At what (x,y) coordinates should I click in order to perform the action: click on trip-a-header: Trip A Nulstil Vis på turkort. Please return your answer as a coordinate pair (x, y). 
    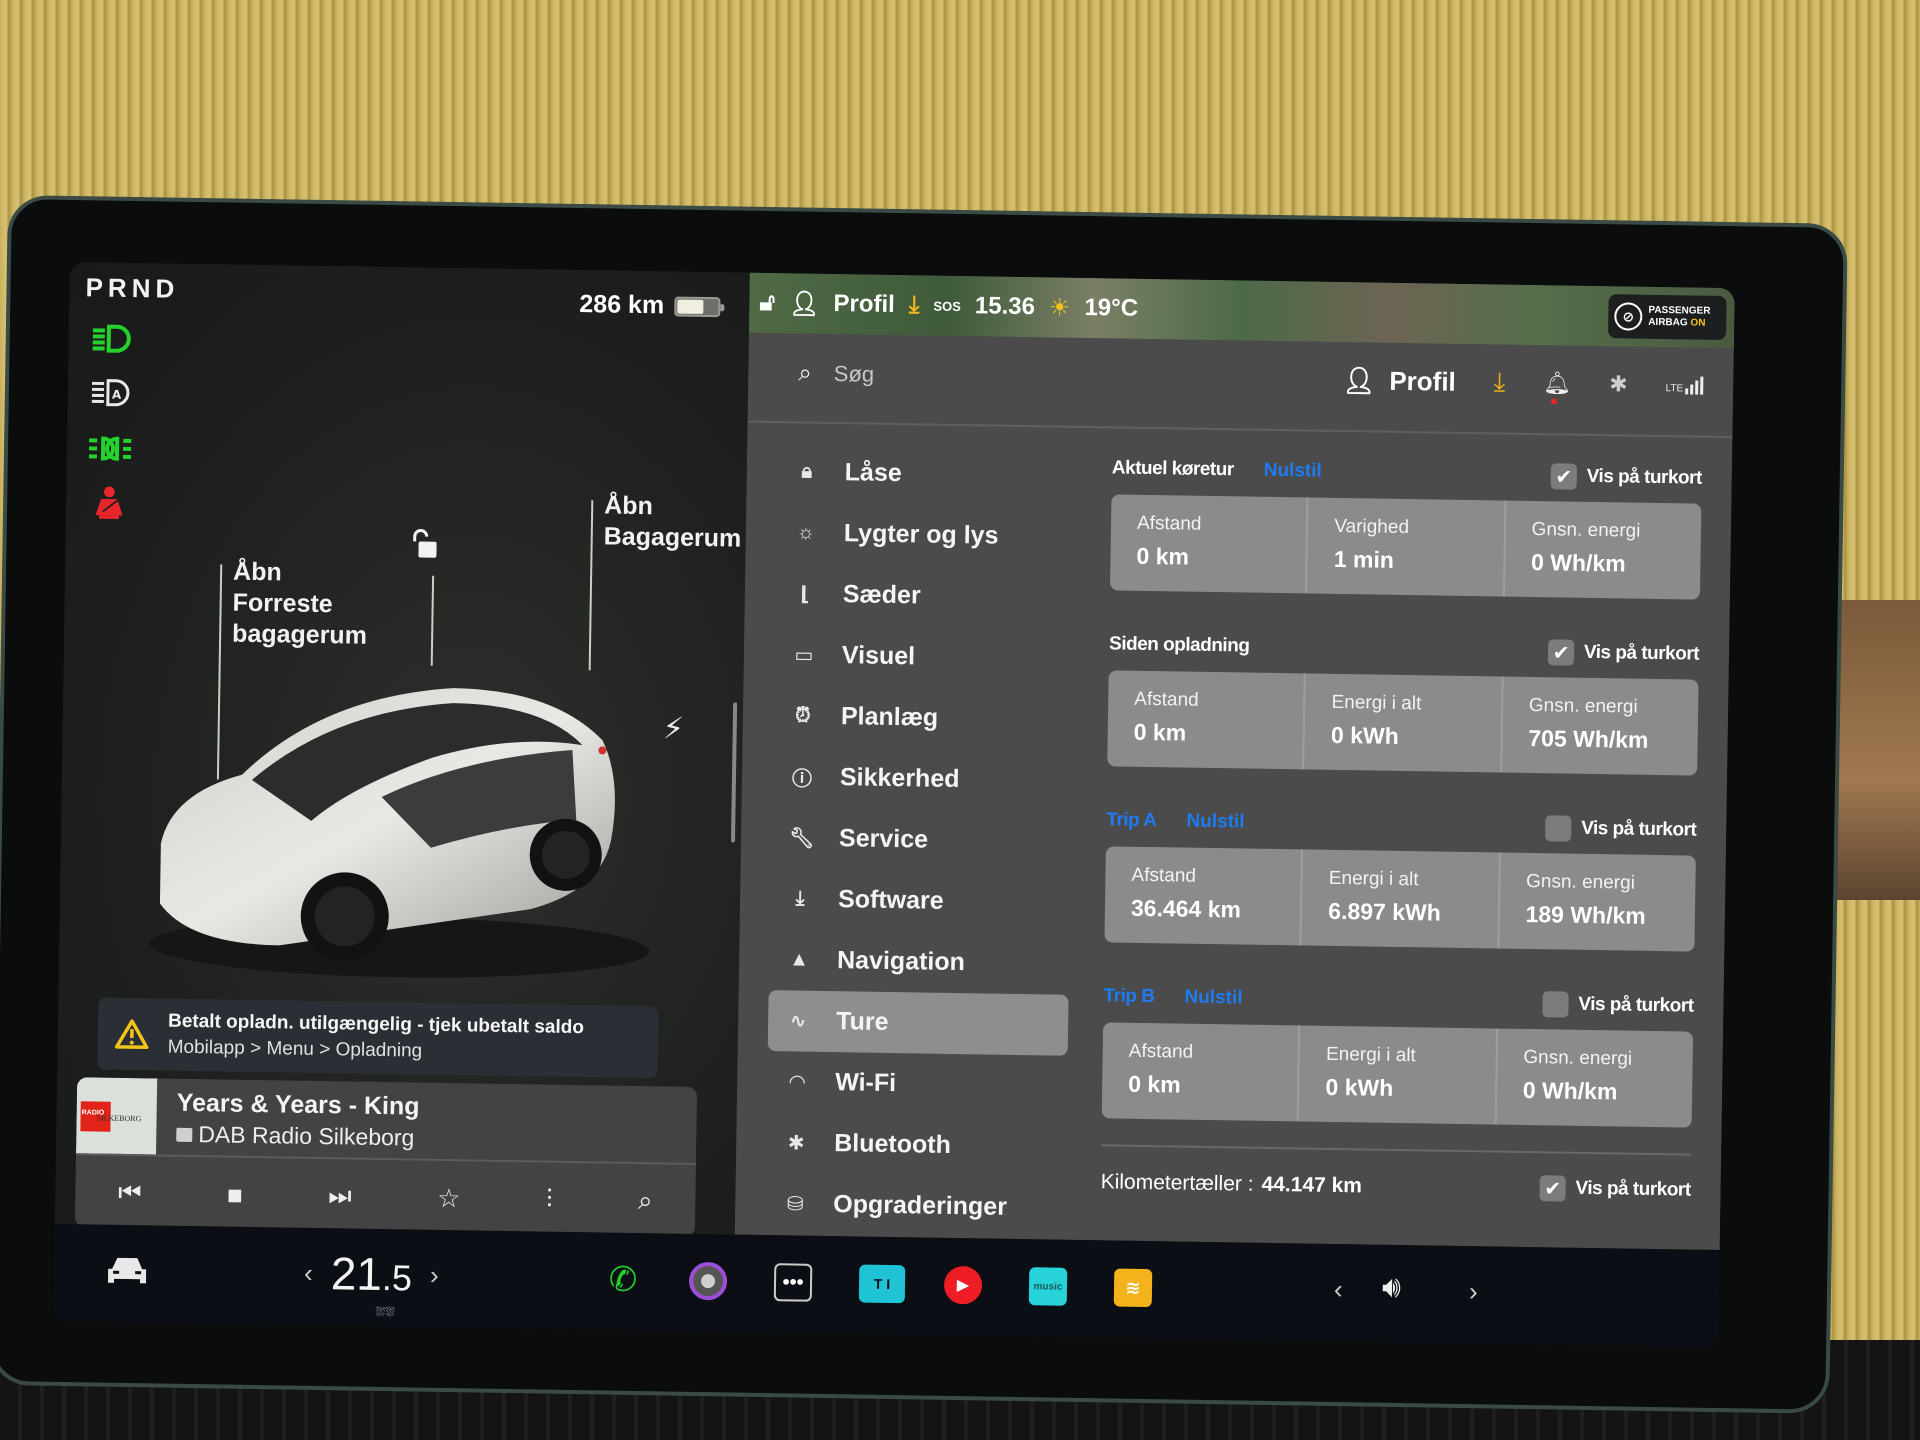
    Looking at the image, I should click on (1401, 824).